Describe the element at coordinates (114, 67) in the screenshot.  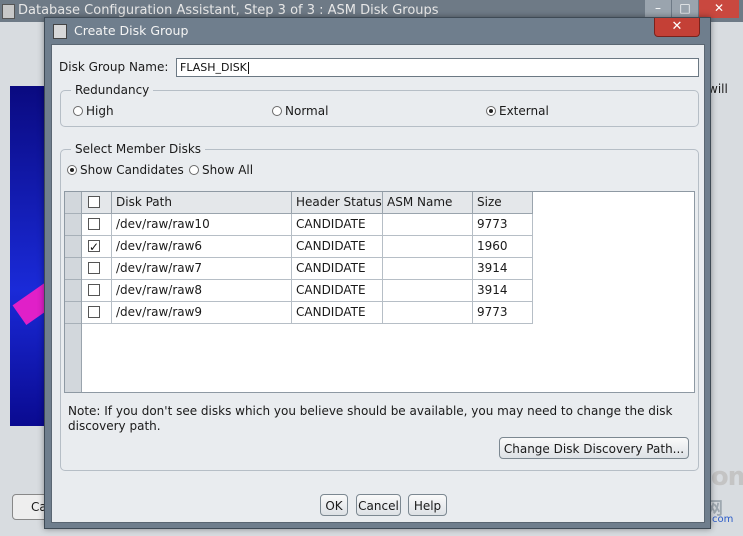
I see `disk-group-name-label: Disk Group Name:` at that location.